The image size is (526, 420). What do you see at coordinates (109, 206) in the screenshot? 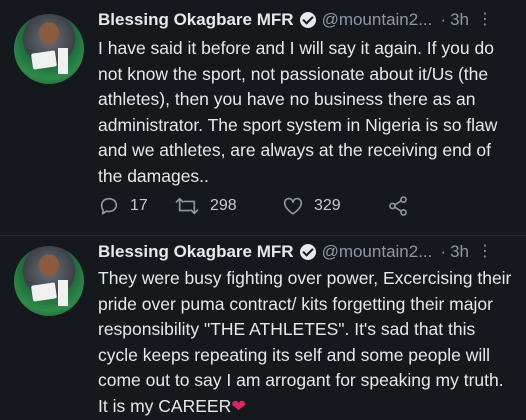
I see `reply-icon` at bounding box center [109, 206].